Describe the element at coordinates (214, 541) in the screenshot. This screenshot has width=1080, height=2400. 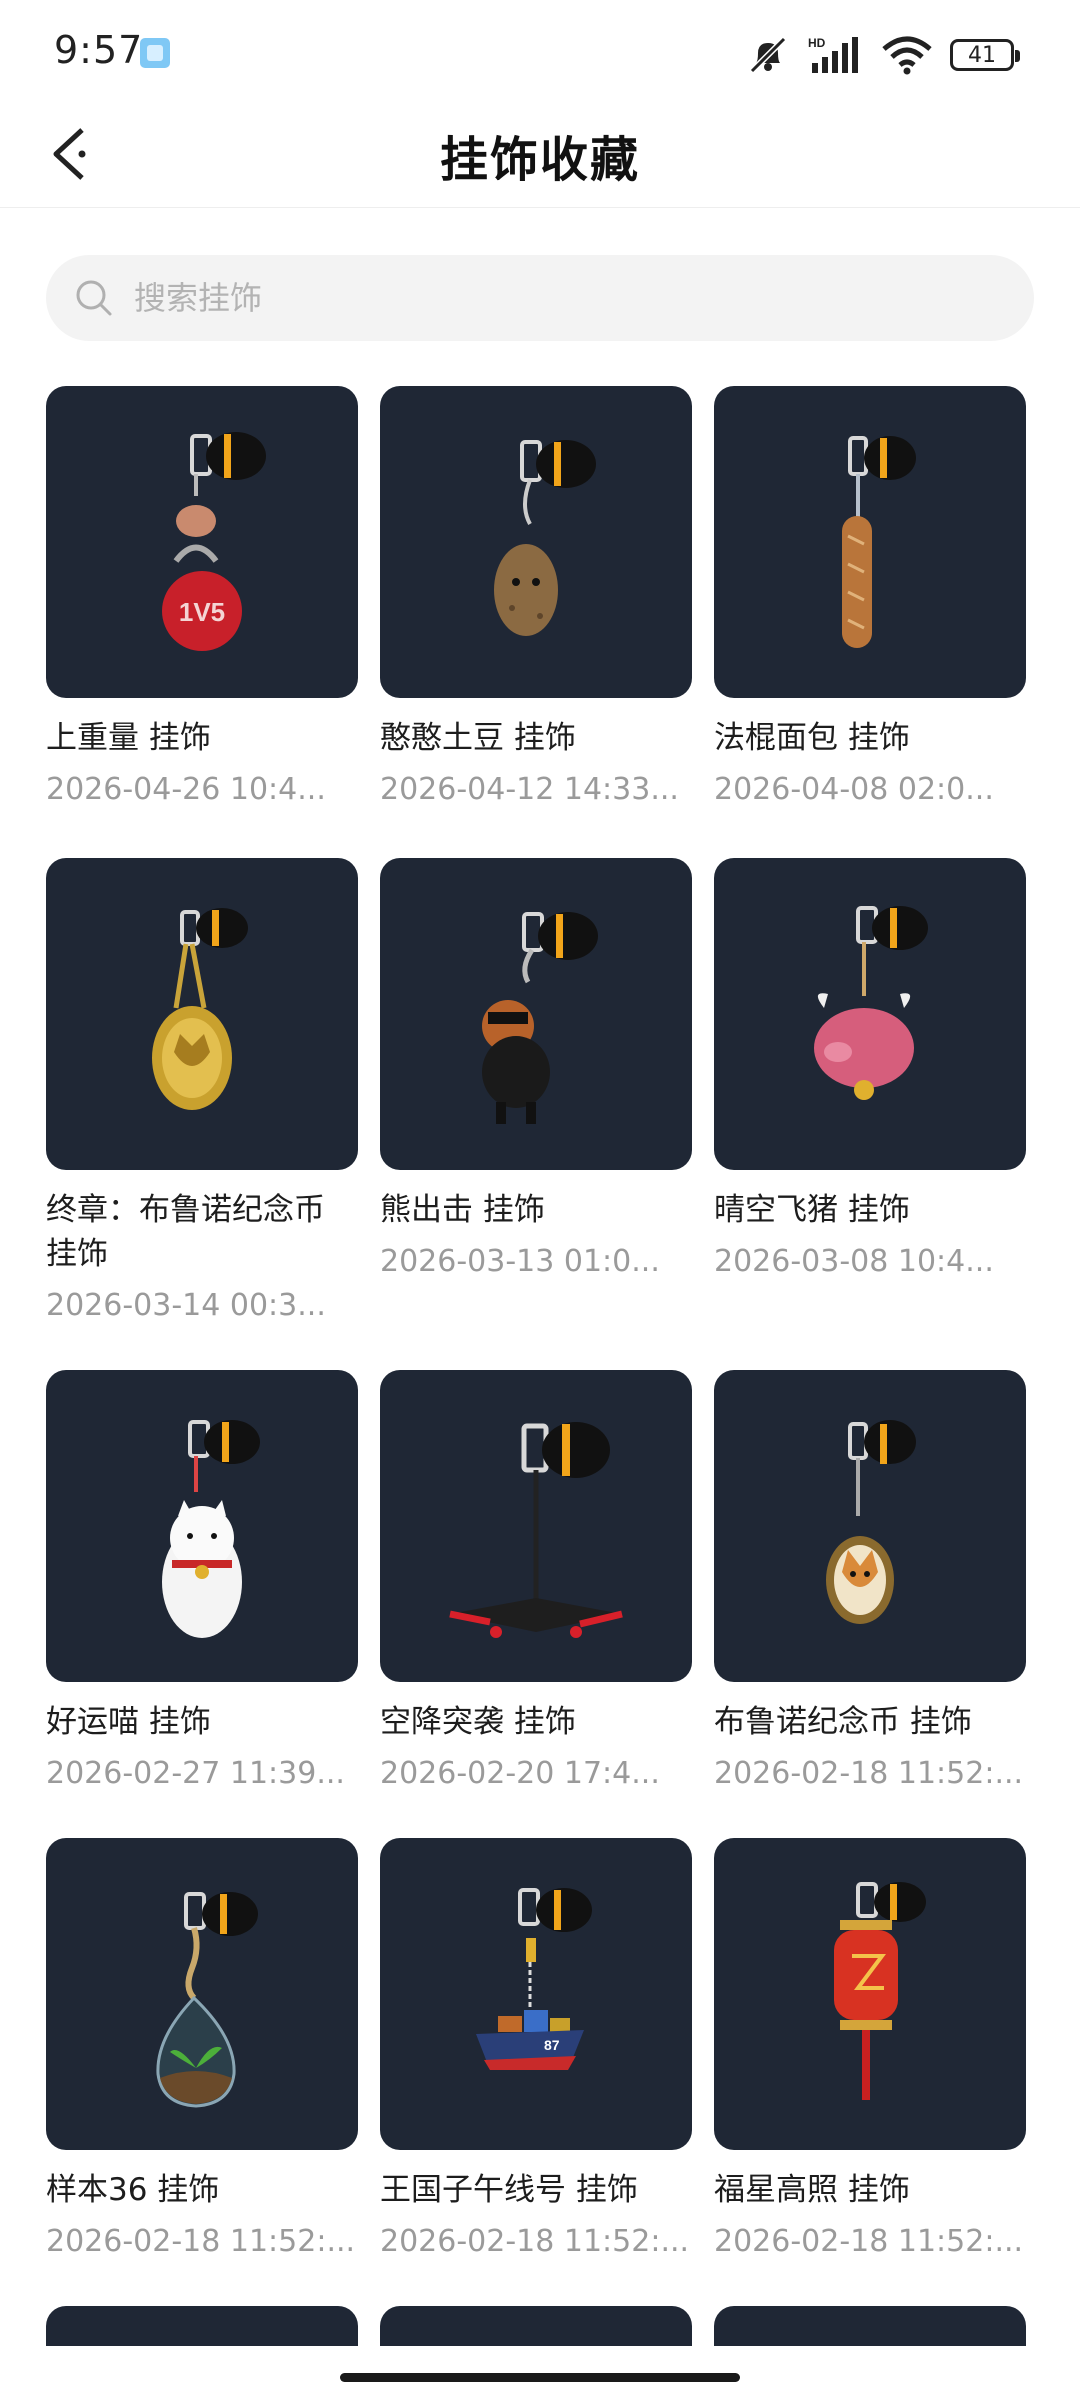
I see `weight-charm-image: 1V5` at that location.